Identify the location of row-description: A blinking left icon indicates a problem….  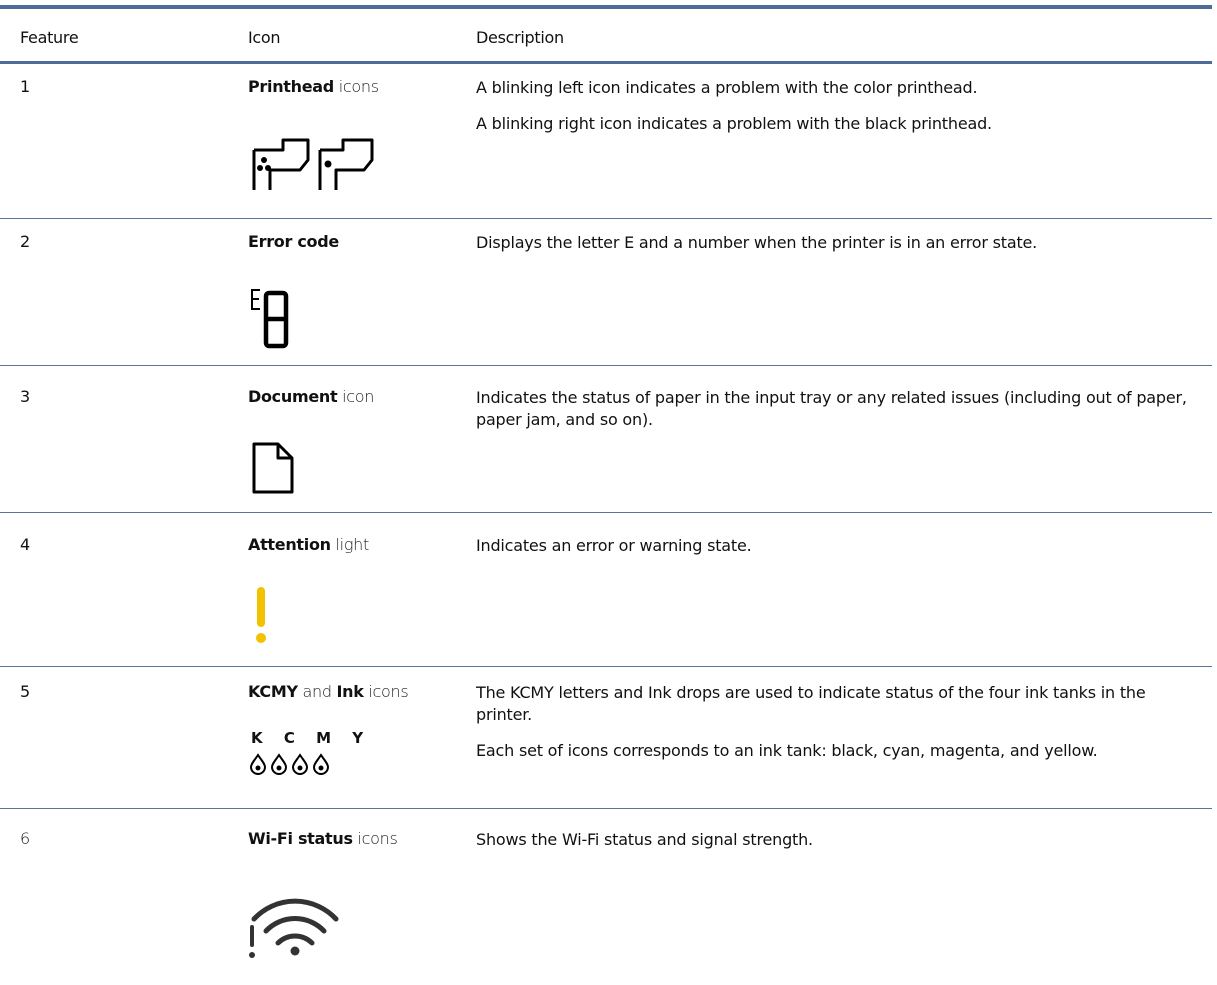
(734, 105).